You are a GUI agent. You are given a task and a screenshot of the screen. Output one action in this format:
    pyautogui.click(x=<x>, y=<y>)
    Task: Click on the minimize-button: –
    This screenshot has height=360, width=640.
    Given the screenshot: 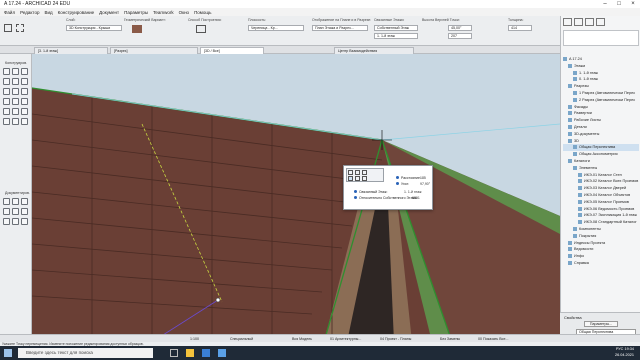 What is the action you would take?
    pyautogui.click(x=605, y=4)
    